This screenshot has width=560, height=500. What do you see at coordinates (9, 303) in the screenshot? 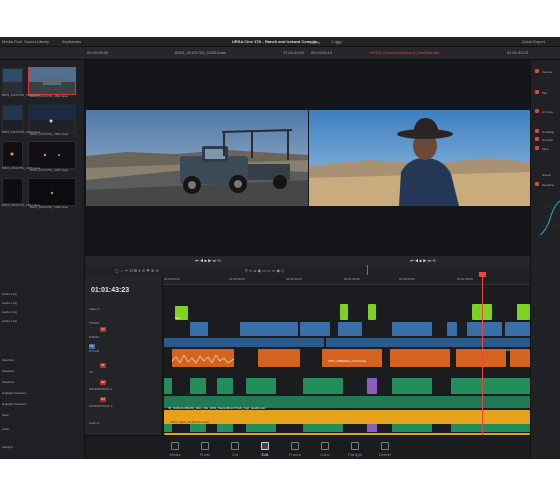
I see `left-panel-item: Audio 2 (A)` at bounding box center [9, 303].